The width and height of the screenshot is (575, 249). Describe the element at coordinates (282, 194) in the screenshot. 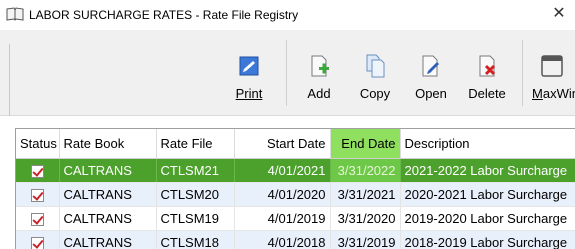

I see `start-date-cell: 4/01/2020` at that location.